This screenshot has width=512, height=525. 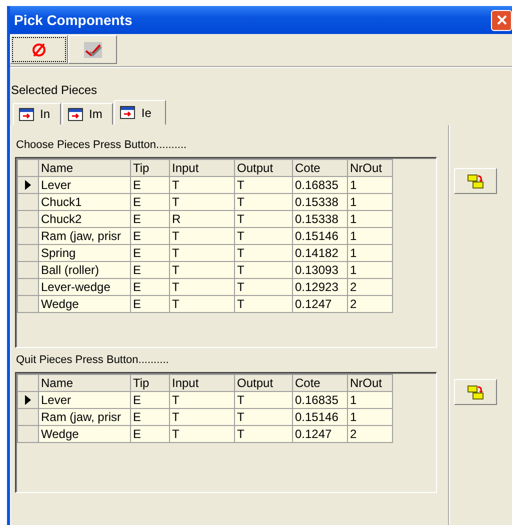 What do you see at coordinates (320, 270) in the screenshot?
I see `table-cell: 0.13093` at bounding box center [320, 270].